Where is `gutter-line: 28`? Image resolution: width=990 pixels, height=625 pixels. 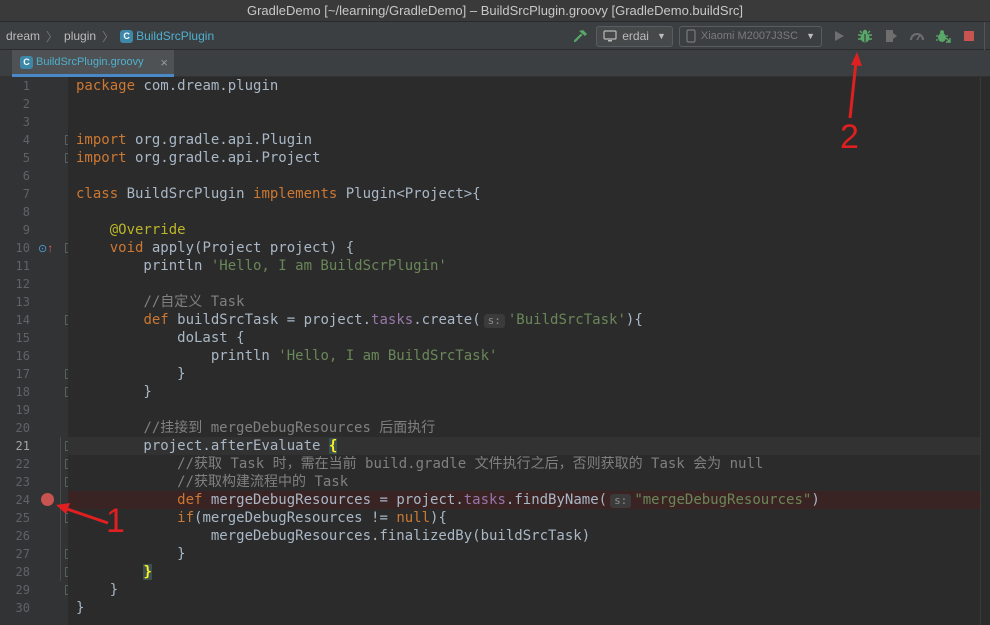 gutter-line: 28 is located at coordinates (37, 572).